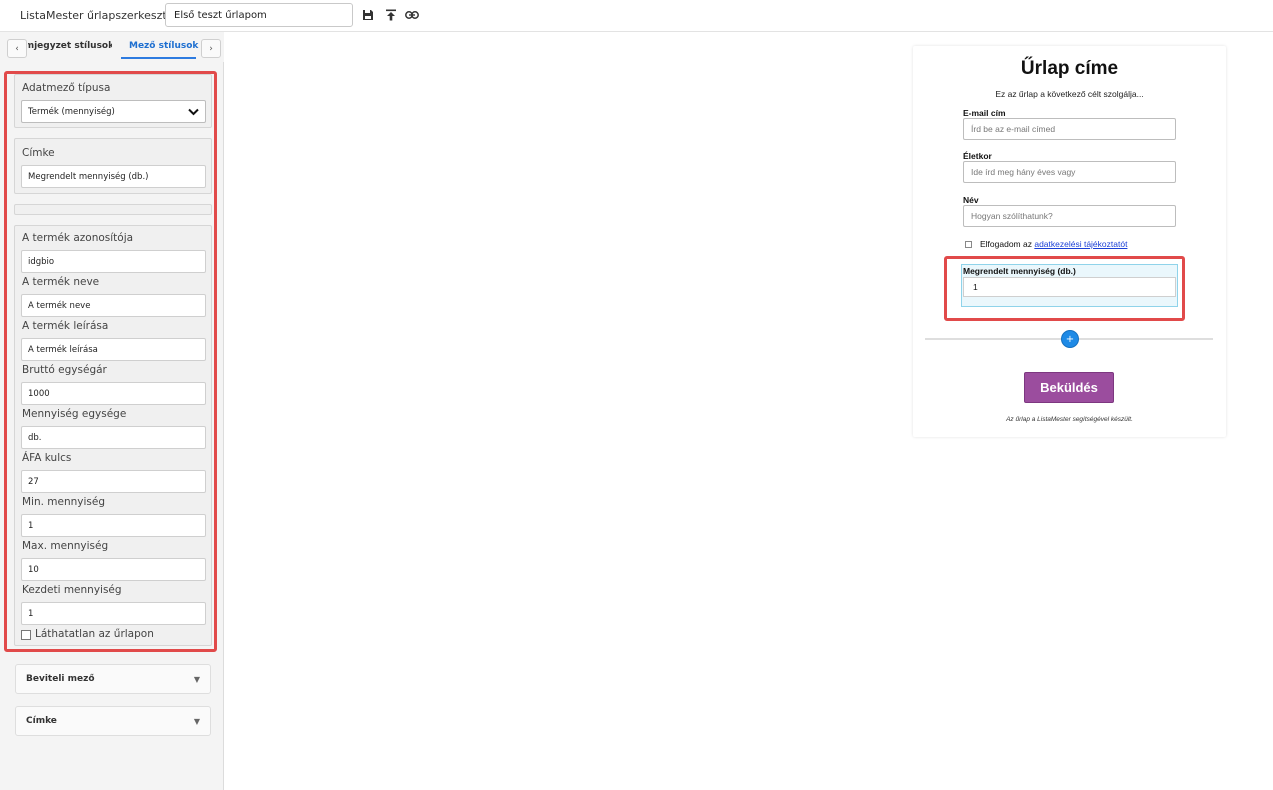 The height and width of the screenshot is (790, 1273). I want to click on active-tab-indicator, so click(158, 58).